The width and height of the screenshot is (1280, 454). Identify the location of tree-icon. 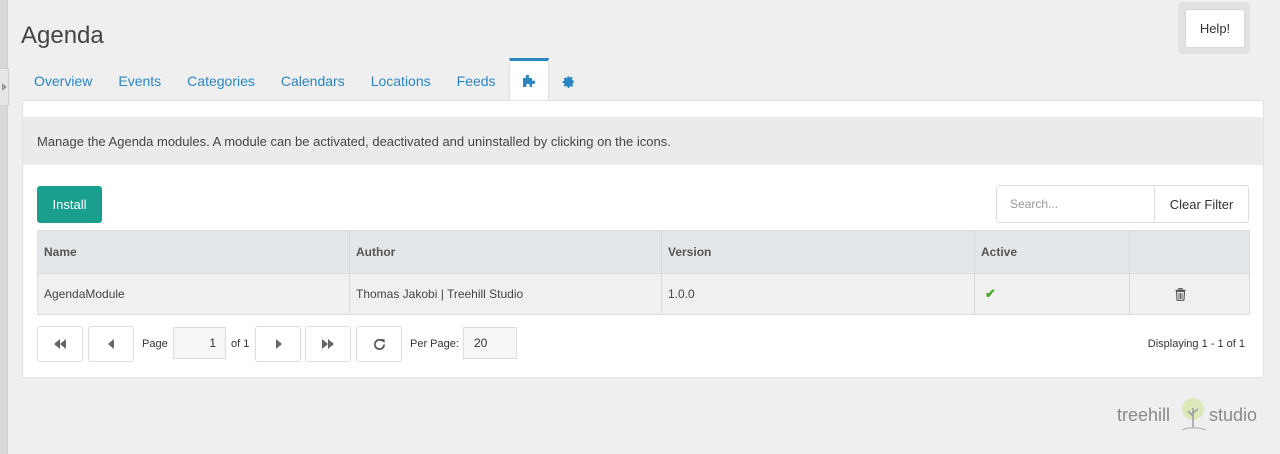
(1194, 414).